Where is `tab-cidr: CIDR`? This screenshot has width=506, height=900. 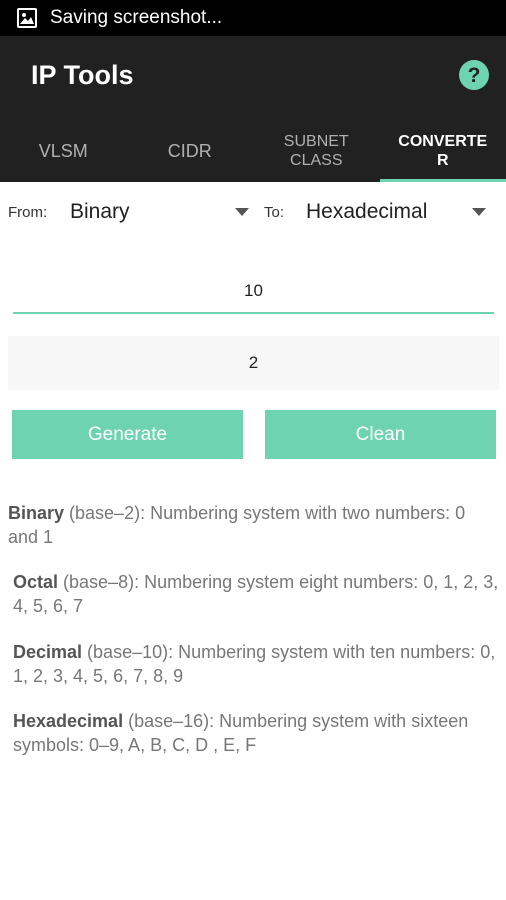
tab-cidr: CIDR is located at coordinates (190, 151).